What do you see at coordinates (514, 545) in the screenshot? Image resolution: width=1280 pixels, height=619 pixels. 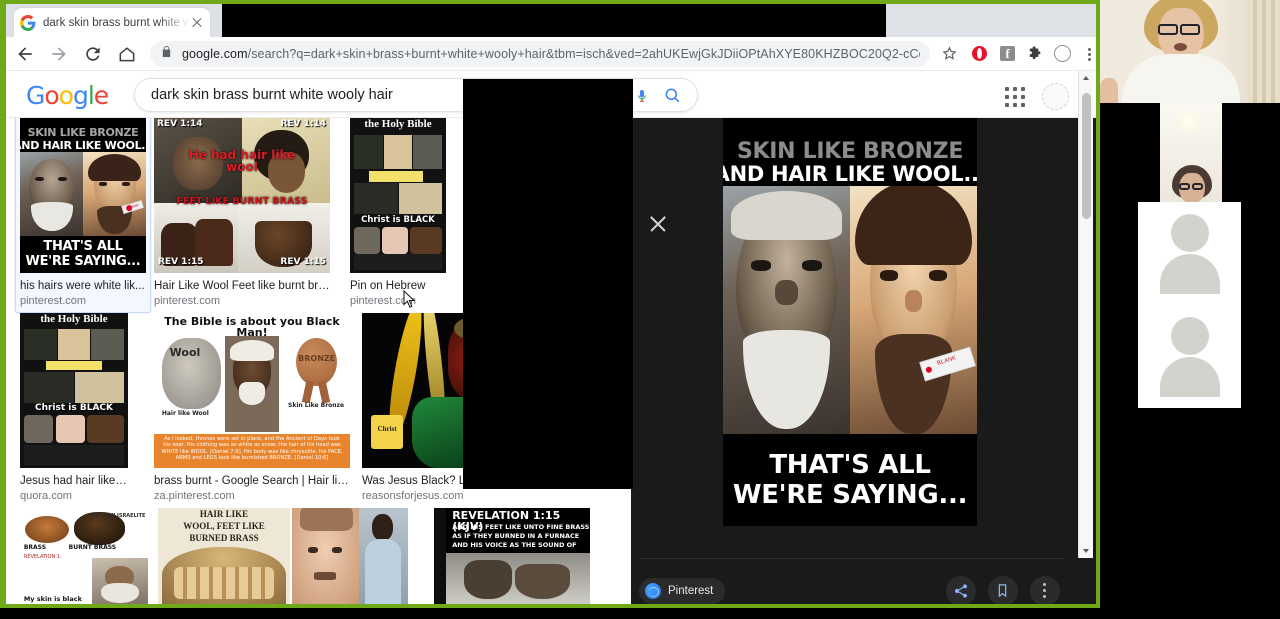 I see `thumb-art-text: AND HIS VOICE AS THE SOUND OF` at bounding box center [514, 545].